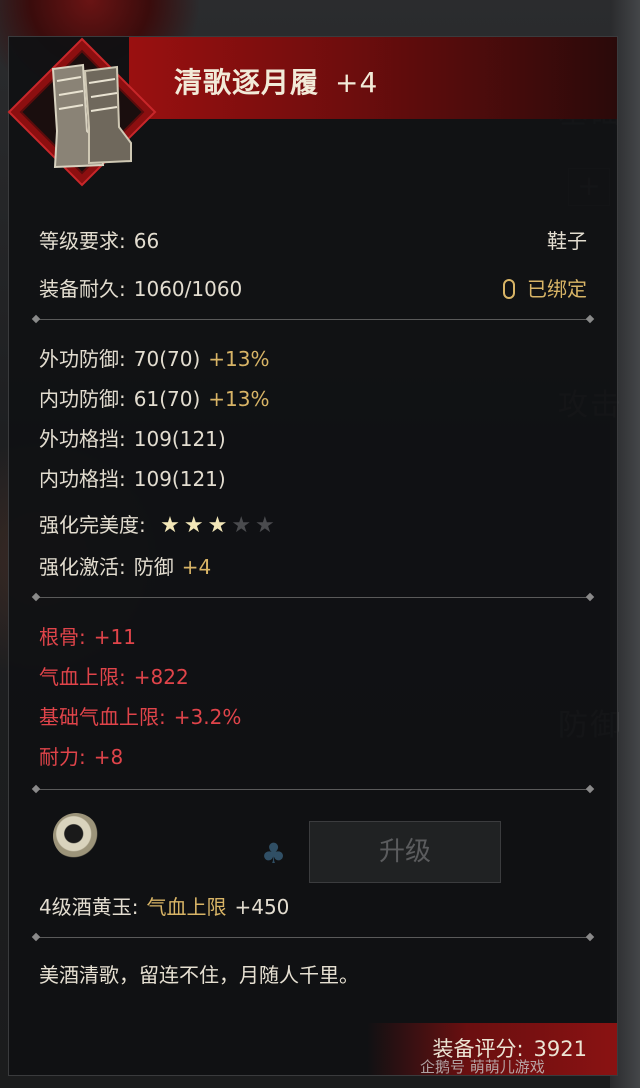 The height and width of the screenshot is (1088, 640). Describe the element at coordinates (82, 439) in the screenshot. I see `stat-label: 外功格挡:` at that location.